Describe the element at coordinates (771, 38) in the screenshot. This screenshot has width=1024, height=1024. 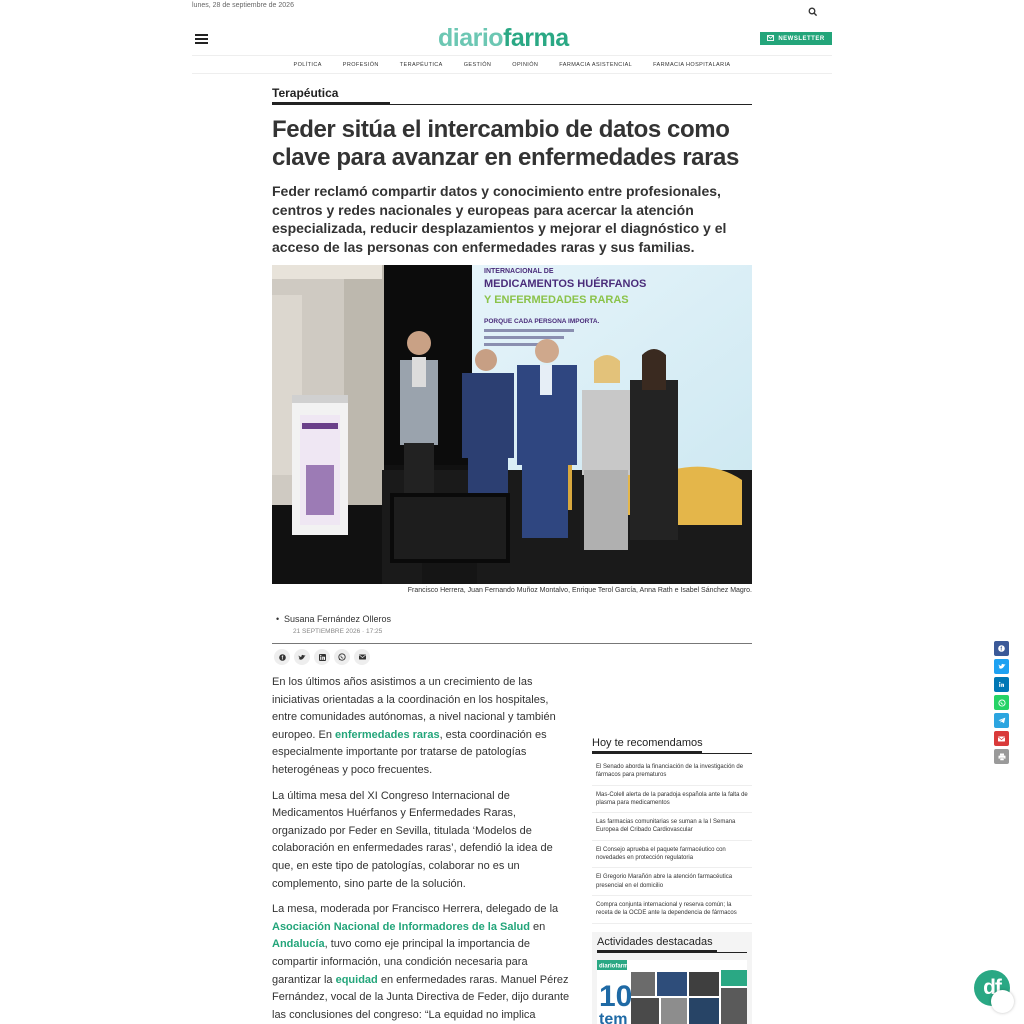
I see `mail-icon` at that location.